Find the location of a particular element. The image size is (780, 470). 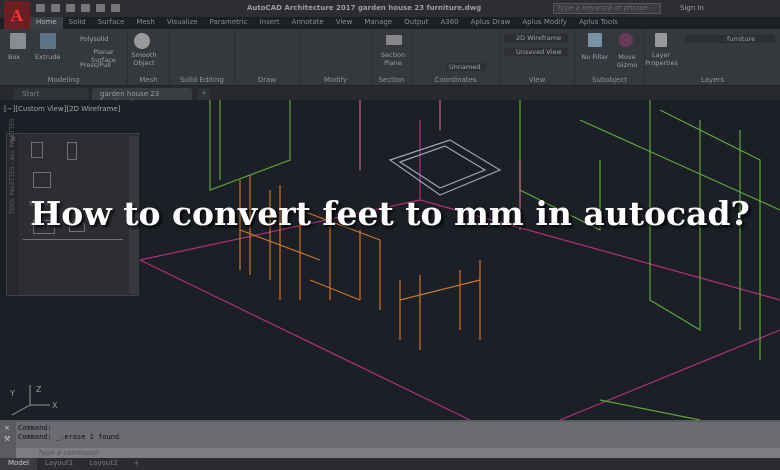

view-panel: 2D Wireframe Unsaved View View is located at coordinates (537, 57).